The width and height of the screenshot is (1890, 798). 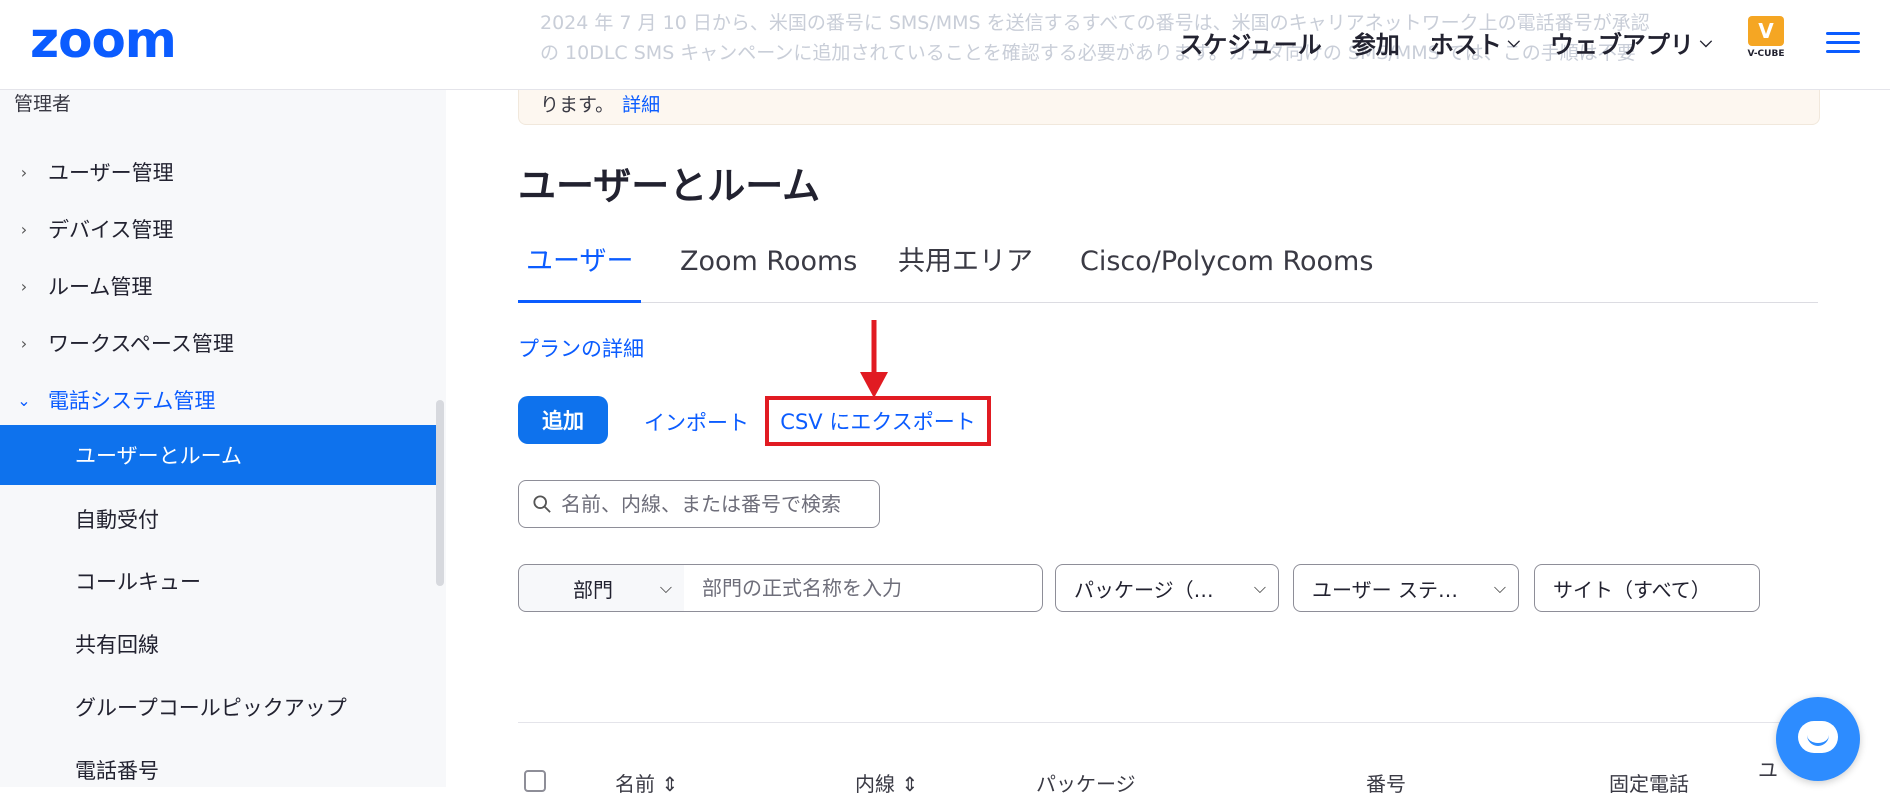 I want to click on select-all-checkbox, so click(x=535, y=781).